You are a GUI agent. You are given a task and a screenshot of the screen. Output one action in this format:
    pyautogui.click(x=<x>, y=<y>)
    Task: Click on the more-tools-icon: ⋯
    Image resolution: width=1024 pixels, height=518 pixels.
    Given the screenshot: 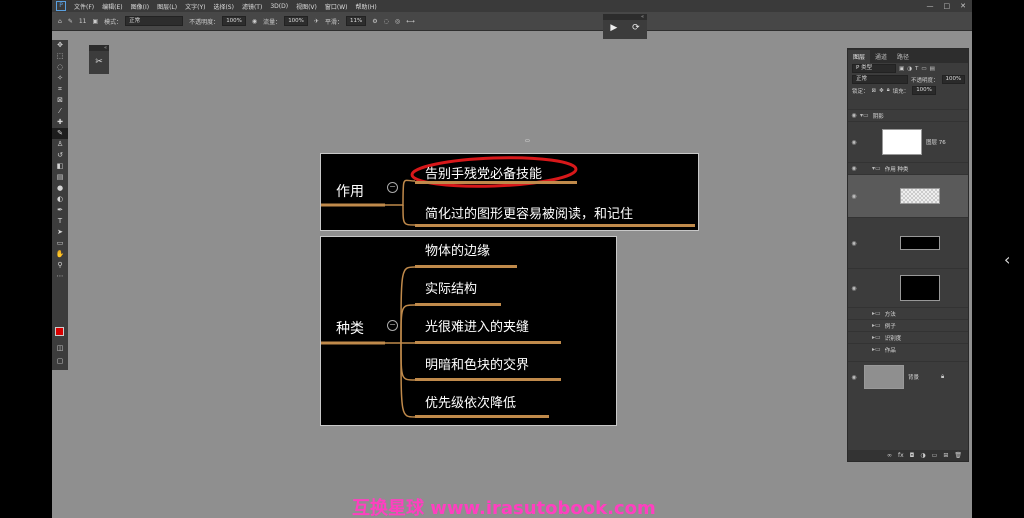 What is the action you would take?
    pyautogui.click(x=60, y=276)
    